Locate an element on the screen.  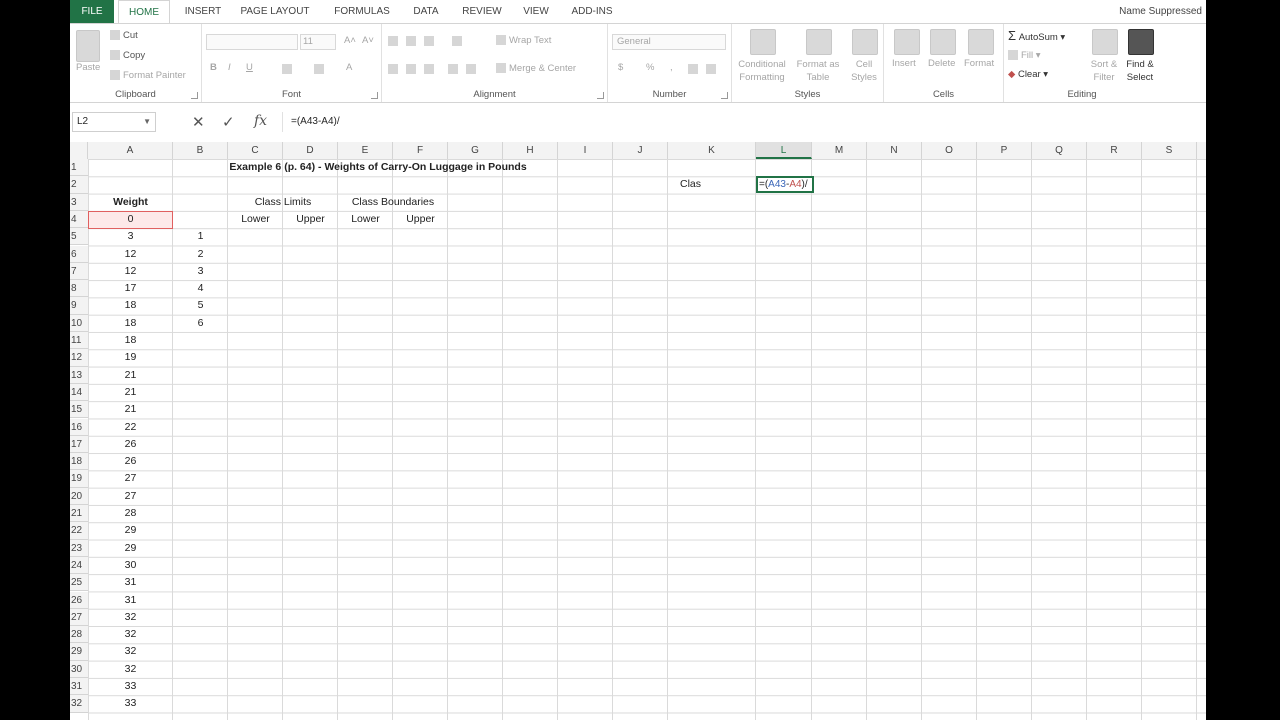
column-header-L: L is located at coordinates (784, 150).